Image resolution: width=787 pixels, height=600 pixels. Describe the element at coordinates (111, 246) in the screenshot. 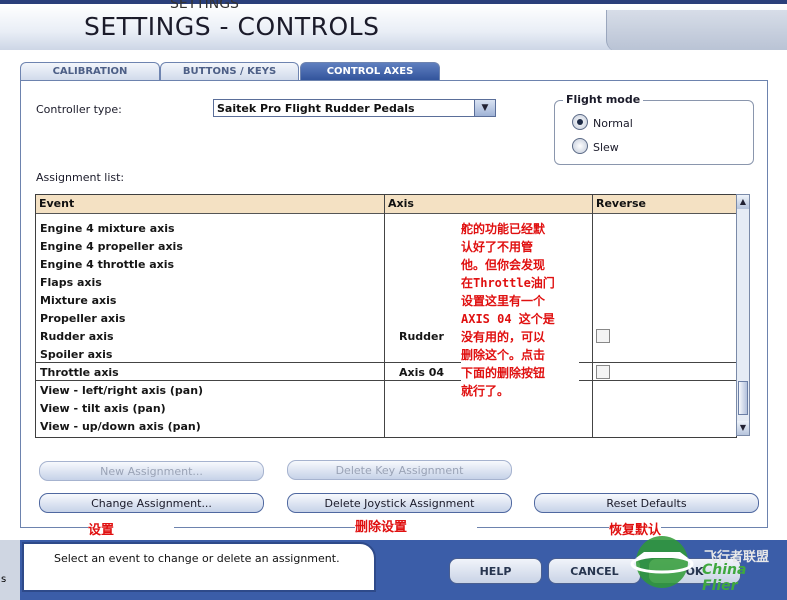

I see `event-cell: Engine 4 propeller axis` at that location.